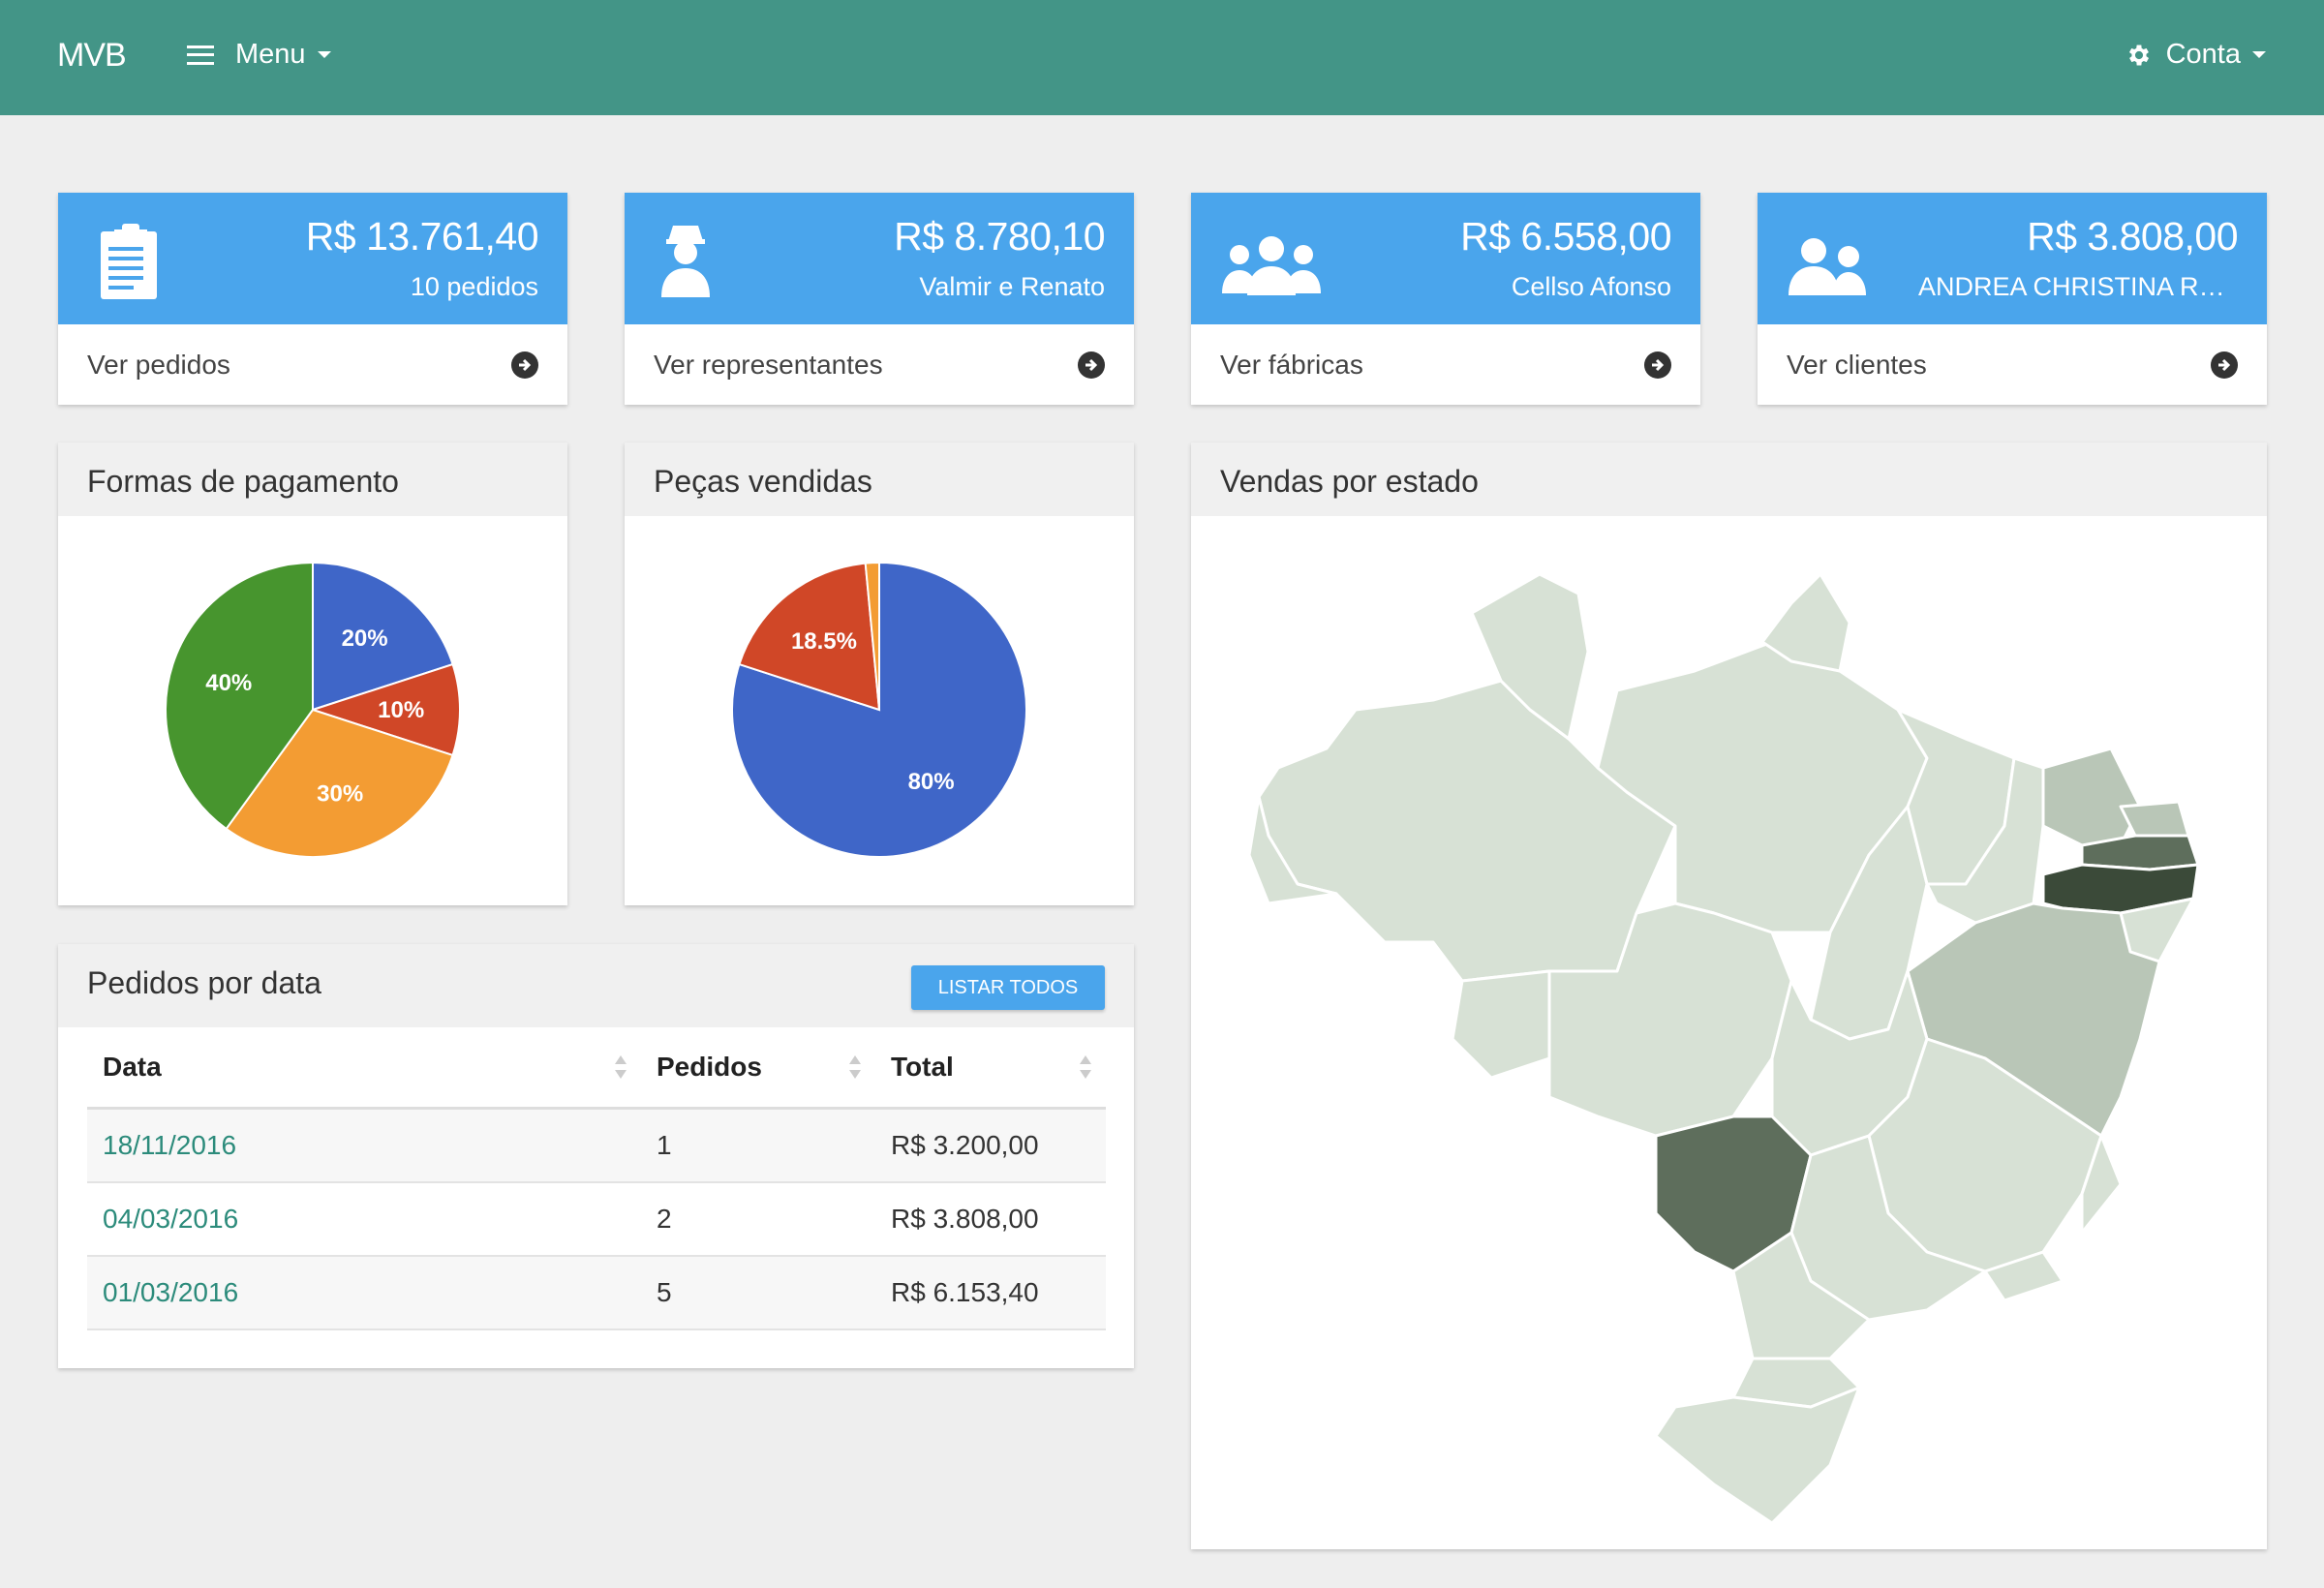 The height and width of the screenshot is (1588, 2324). What do you see at coordinates (880, 258) in the screenshot?
I see `stat-card-header: R$ 8.780,10 Valmir e Renato` at bounding box center [880, 258].